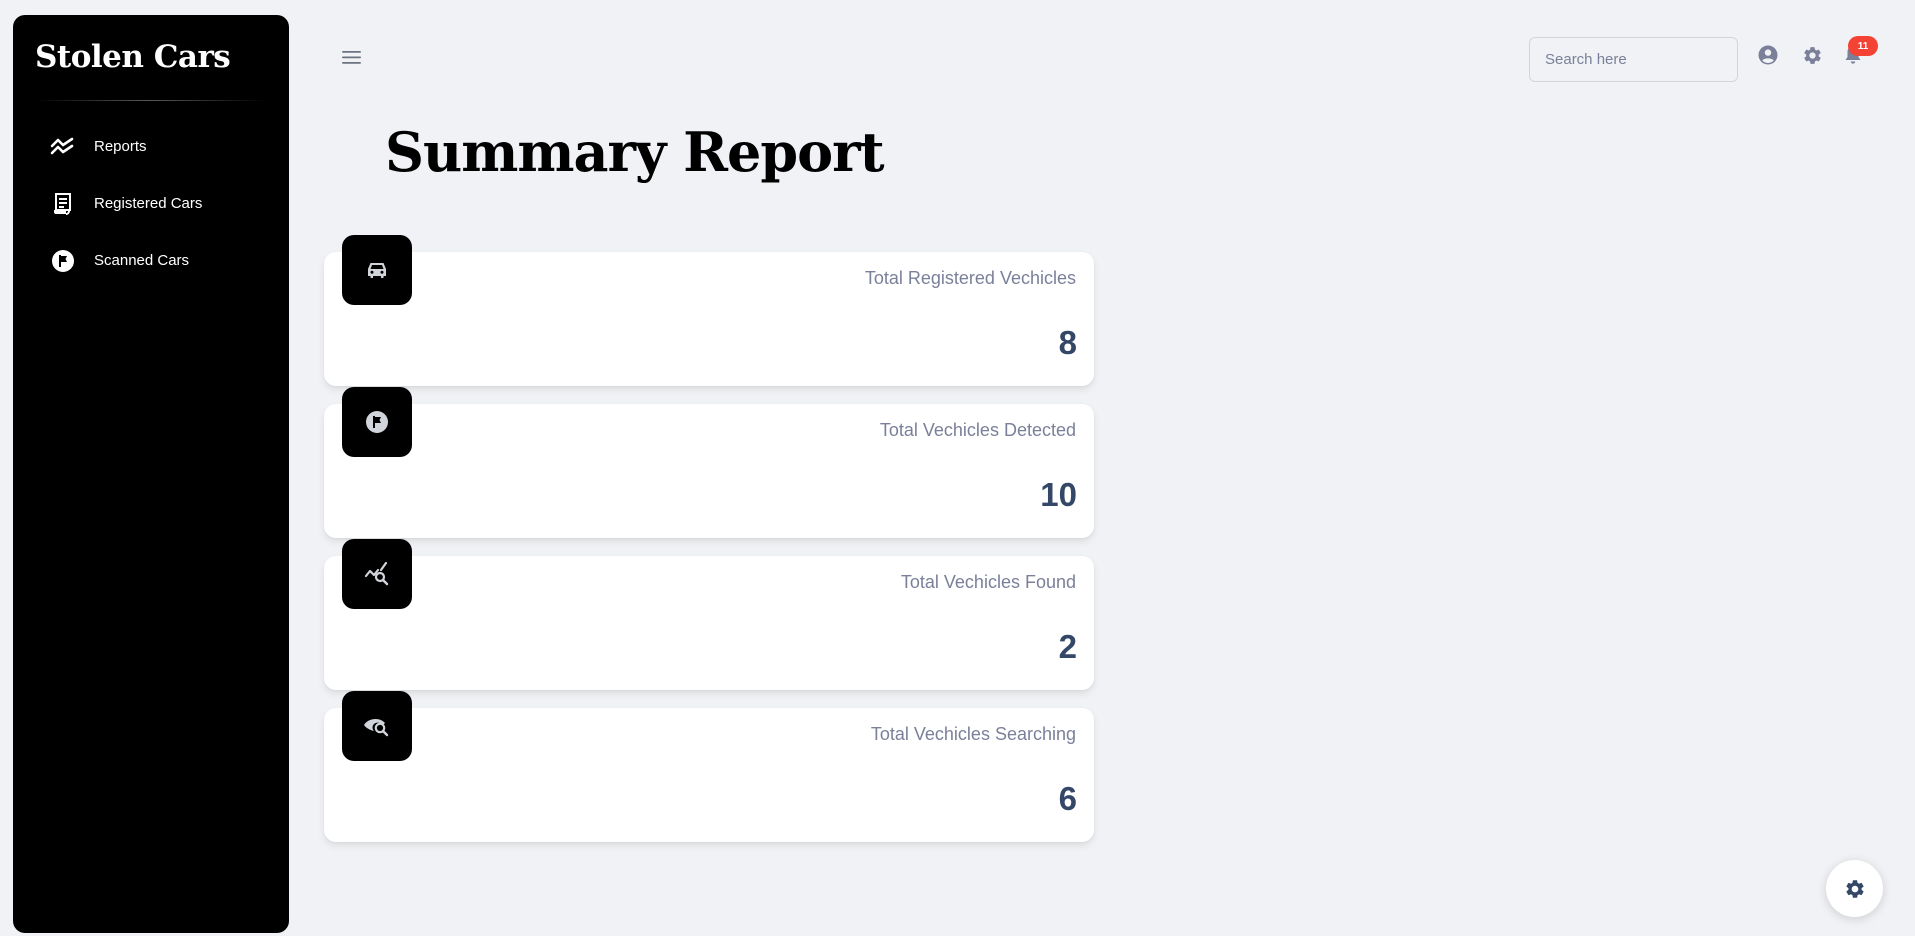 This screenshot has width=1915, height=936. What do you see at coordinates (1768, 55) in the screenshot?
I see `account-icon` at bounding box center [1768, 55].